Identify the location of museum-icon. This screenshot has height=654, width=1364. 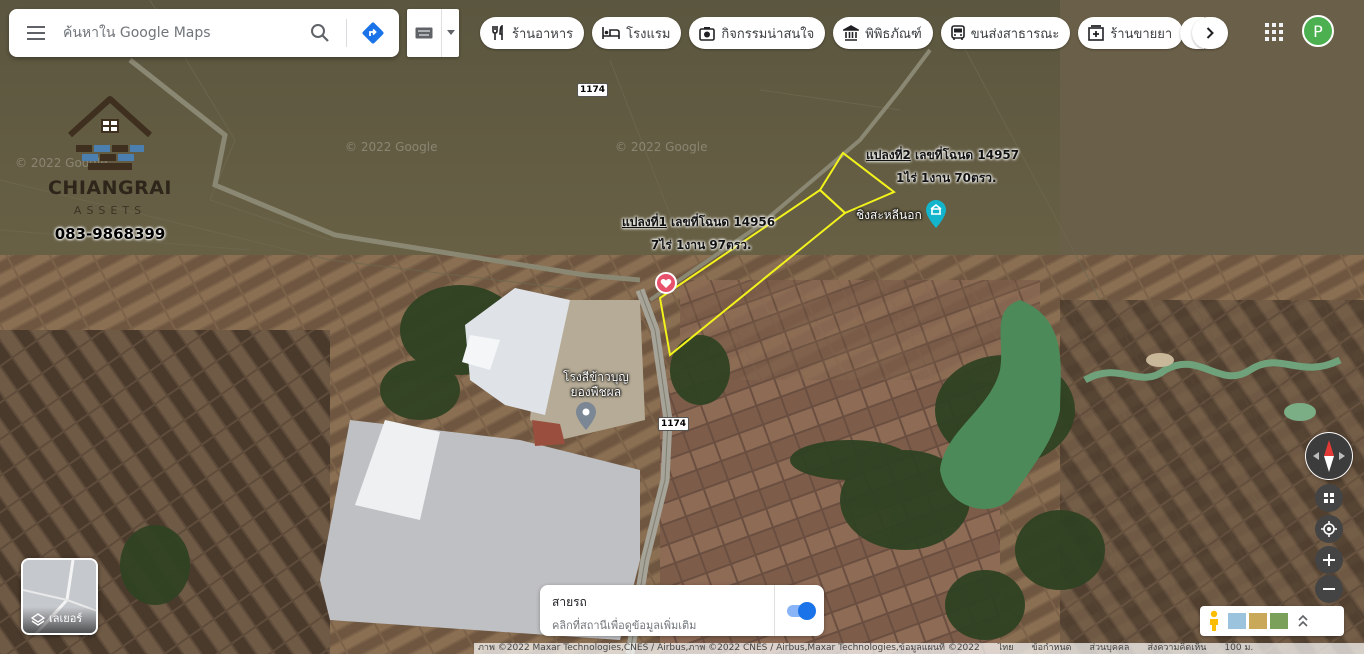
(851, 33).